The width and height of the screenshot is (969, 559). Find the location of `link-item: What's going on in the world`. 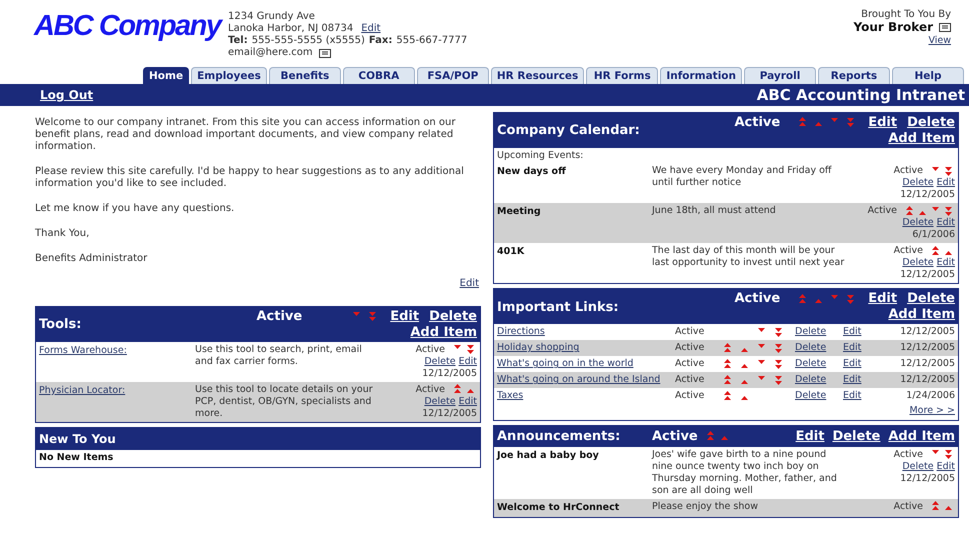

link-item: What's going on in the world is located at coordinates (586, 364).